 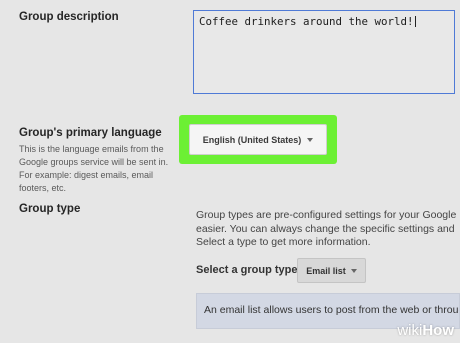 What do you see at coordinates (425, 330) in the screenshot?
I see `wikihow-watermark: wikiHow` at bounding box center [425, 330].